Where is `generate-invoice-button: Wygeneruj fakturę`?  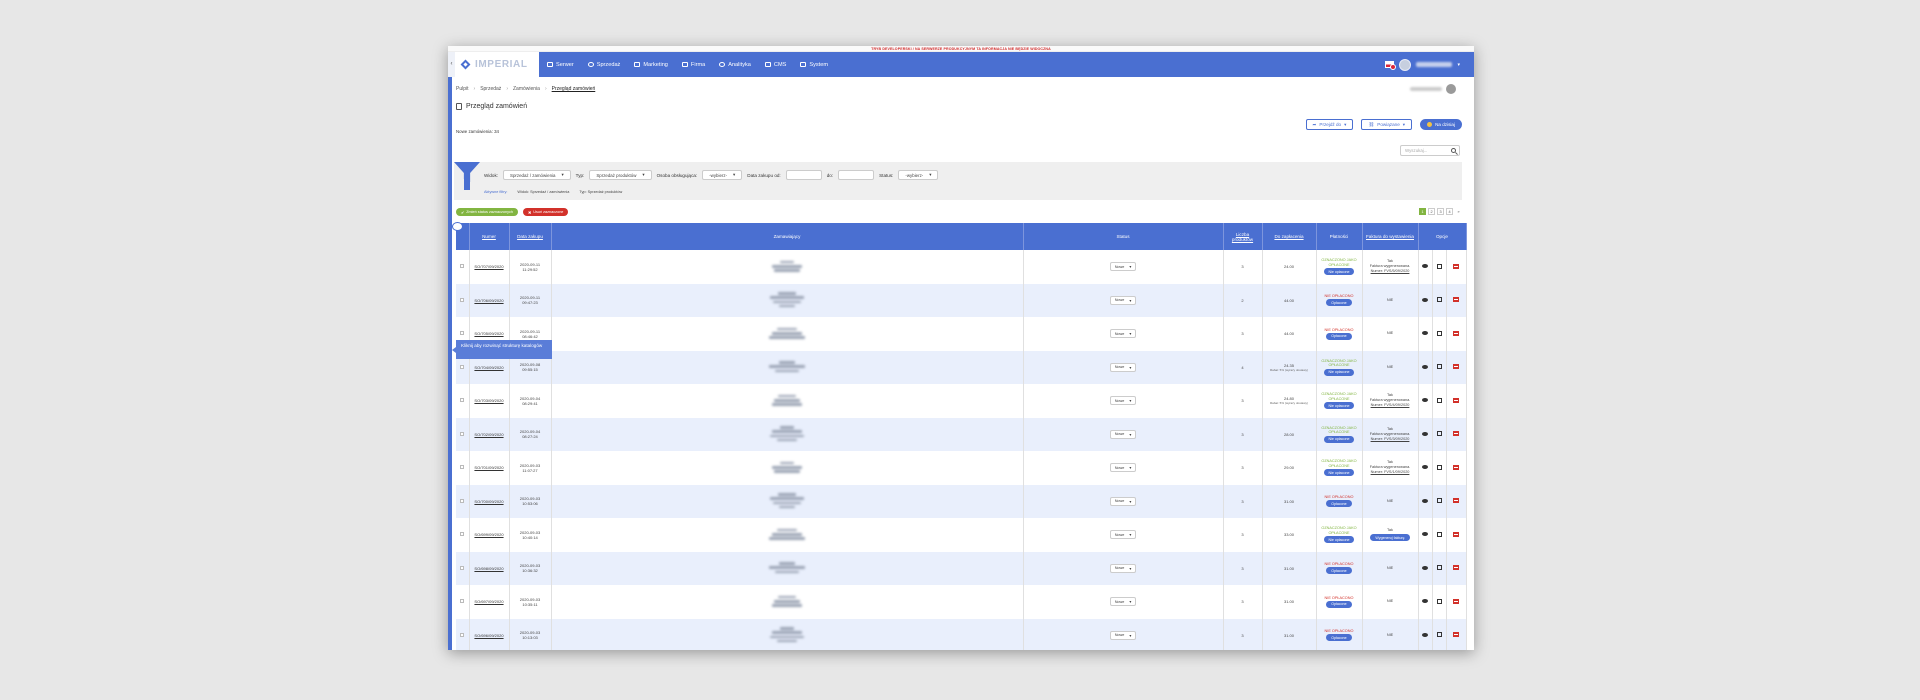 generate-invoice-button: Wygeneruj fakturę is located at coordinates (1390, 538).